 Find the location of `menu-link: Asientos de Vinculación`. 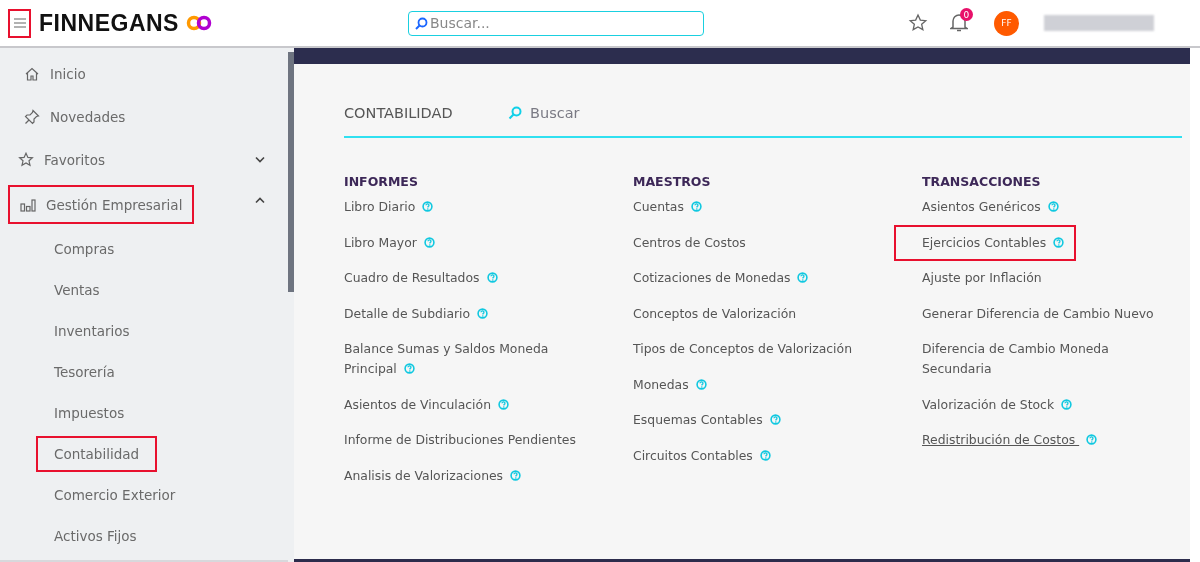

menu-link: Asientos de Vinculación is located at coordinates (426, 404).